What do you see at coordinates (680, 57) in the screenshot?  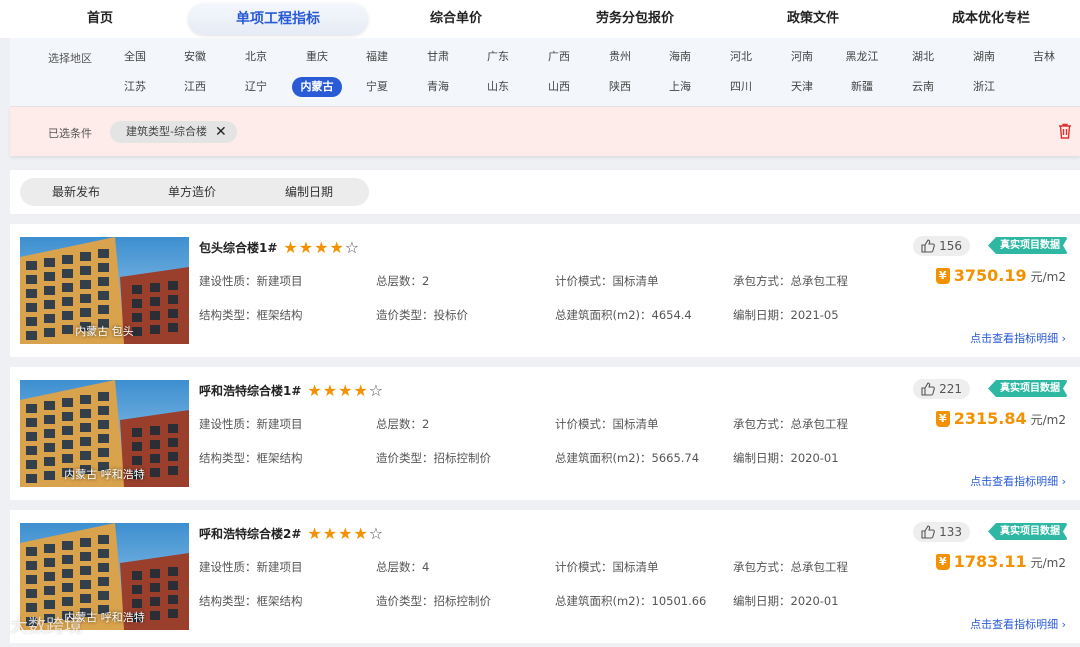 I see `region-item: 海南` at bounding box center [680, 57].